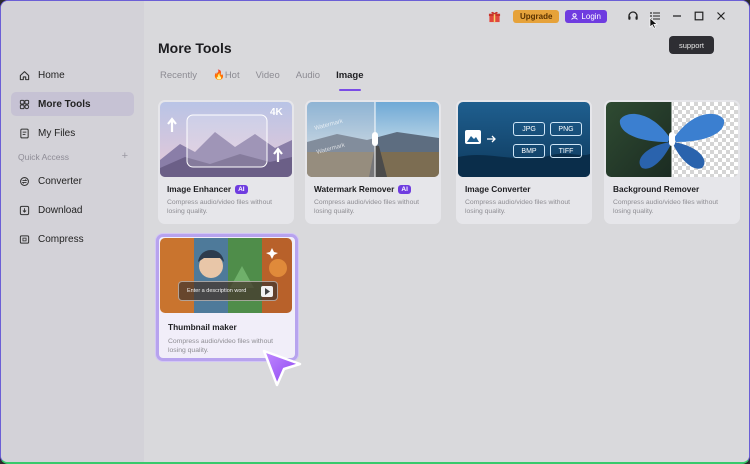 Image resolution: width=750 pixels, height=464 pixels. I want to click on sidebar-item-download: Download, so click(72, 210).